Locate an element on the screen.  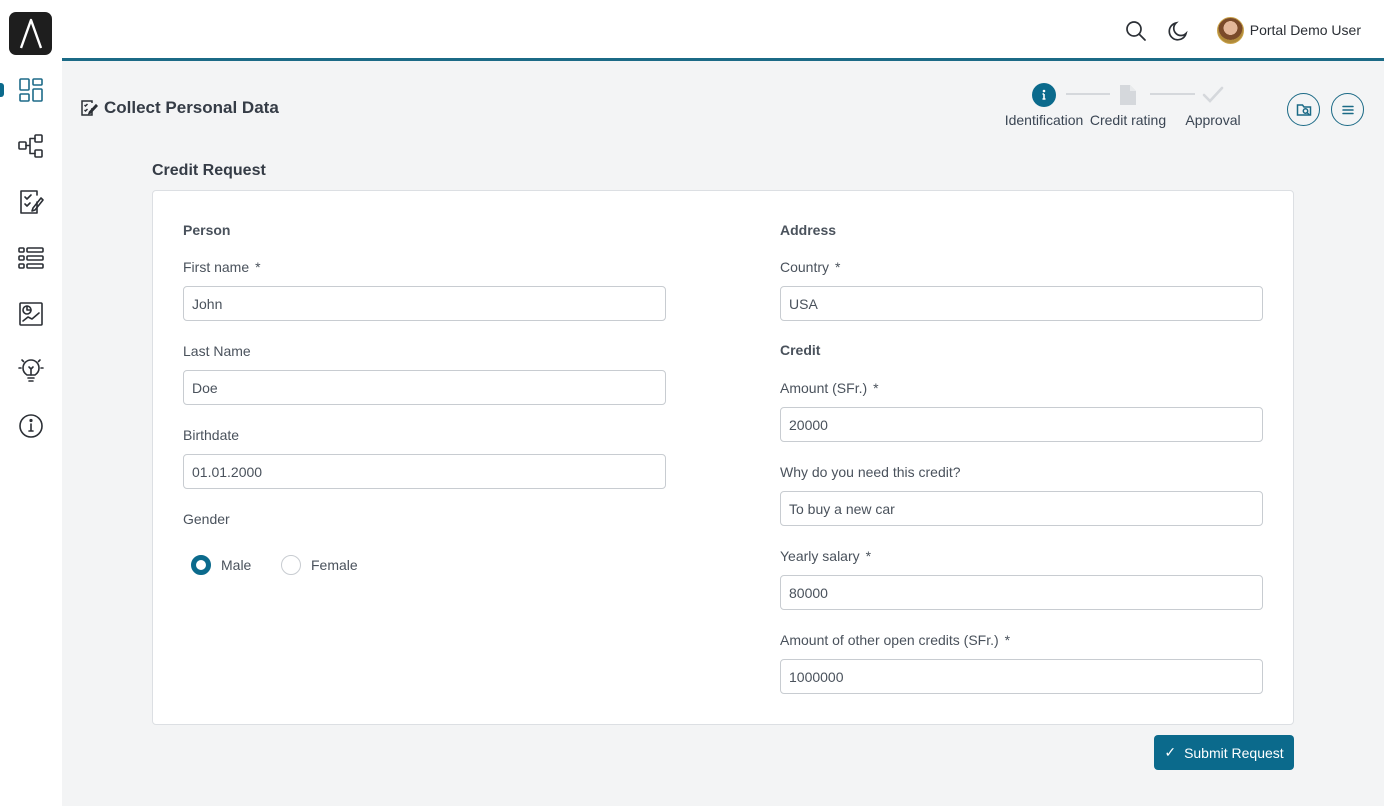
other-credits-field is located at coordinates (1021, 676).